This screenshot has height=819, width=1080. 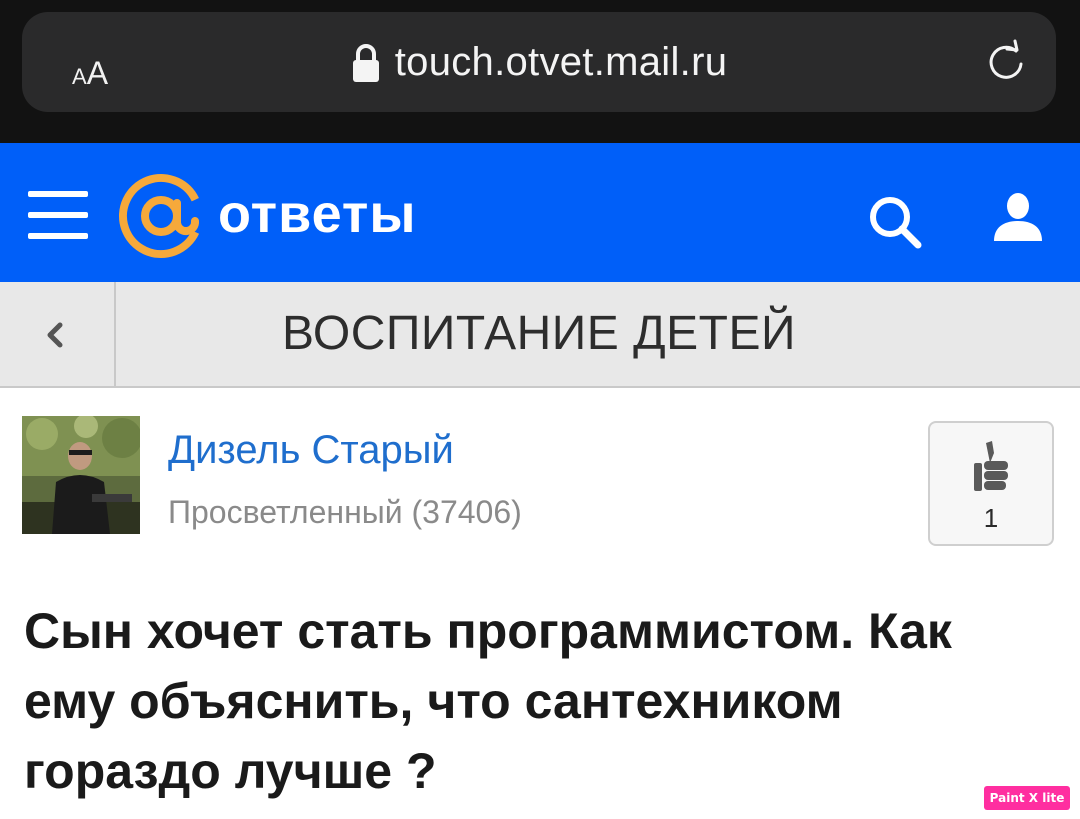 I want to click on reload-icon, so click(x=1006, y=62).